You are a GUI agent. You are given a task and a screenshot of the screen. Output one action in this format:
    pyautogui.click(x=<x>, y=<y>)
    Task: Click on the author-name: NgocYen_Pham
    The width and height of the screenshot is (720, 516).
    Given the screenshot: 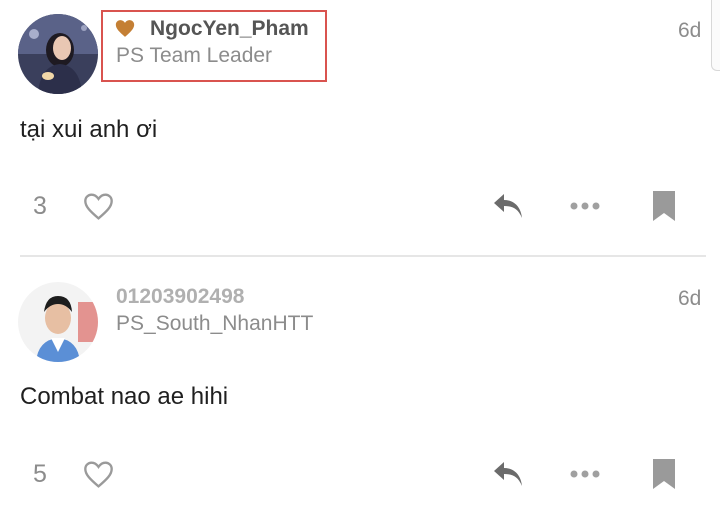 What is the action you would take?
    pyautogui.click(x=229, y=29)
    